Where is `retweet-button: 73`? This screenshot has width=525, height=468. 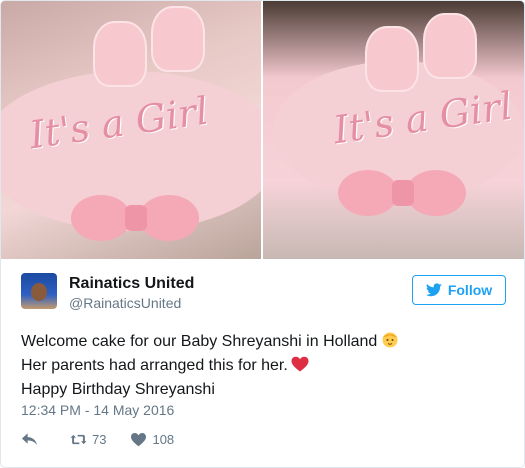
retweet-button: 73 is located at coordinates (88, 439).